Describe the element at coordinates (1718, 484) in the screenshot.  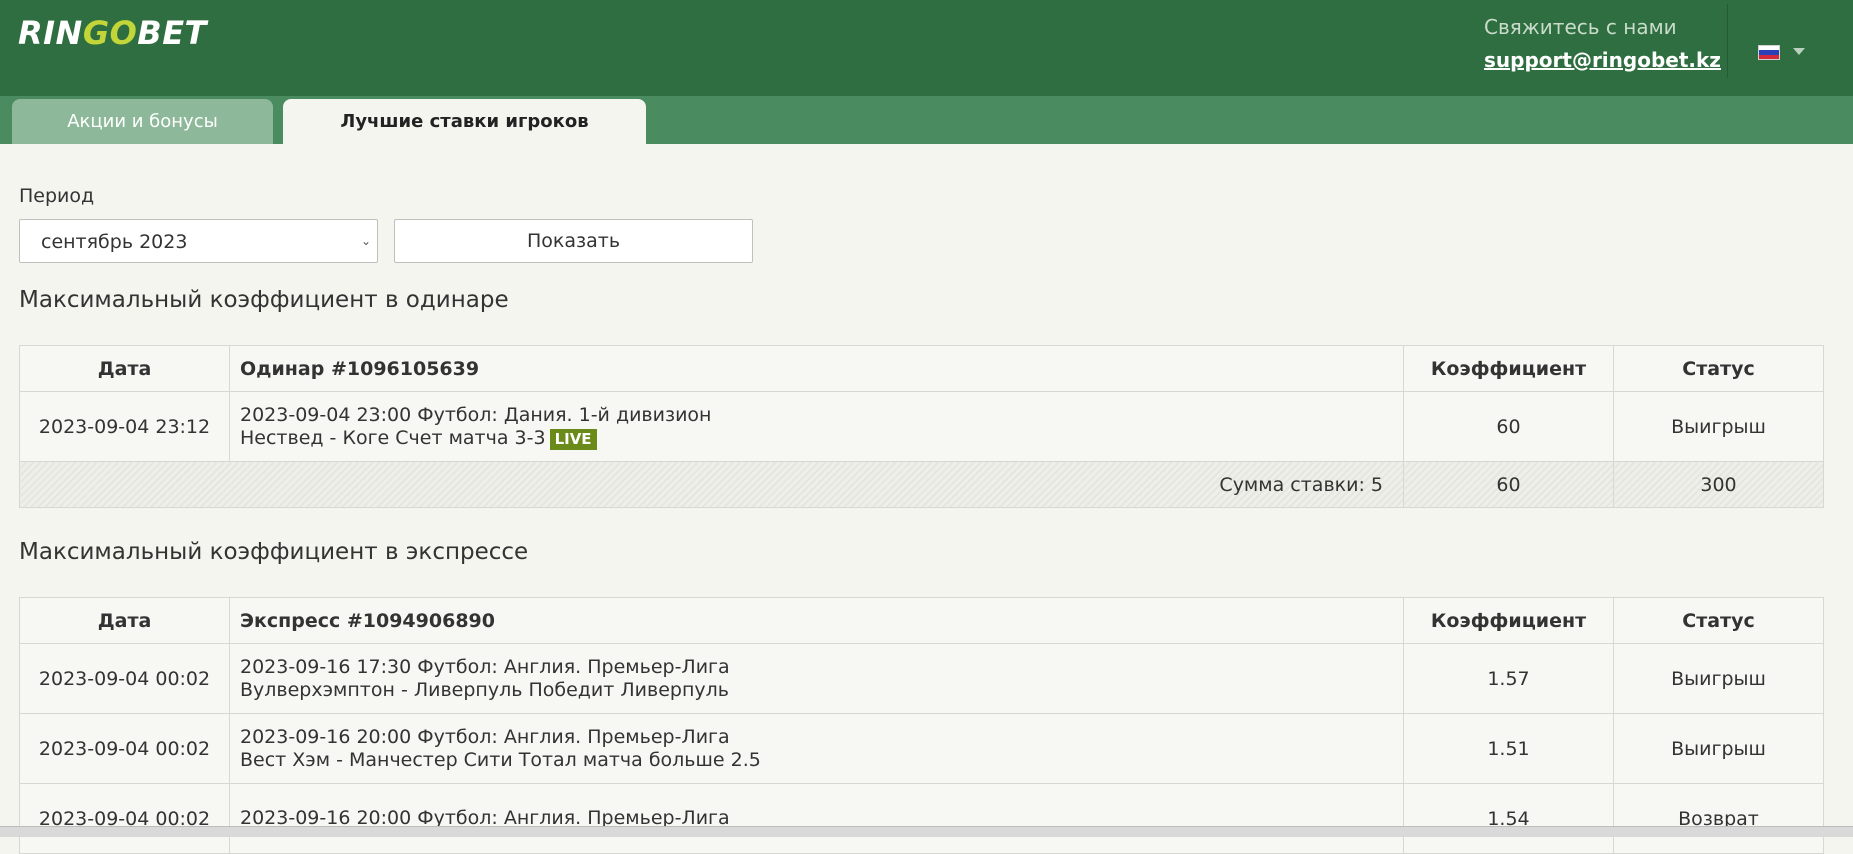
I see `summary-payout: 300` at that location.